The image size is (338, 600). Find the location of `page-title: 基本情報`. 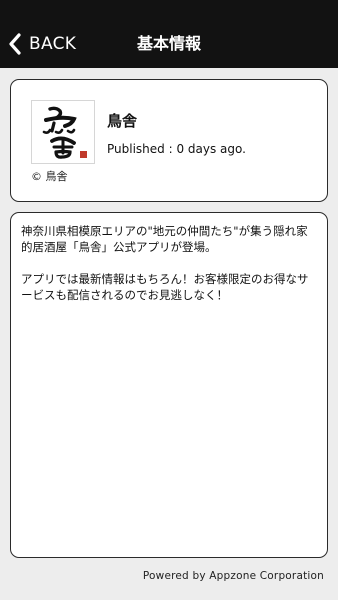

page-title: 基本情報 is located at coordinates (168, 43).